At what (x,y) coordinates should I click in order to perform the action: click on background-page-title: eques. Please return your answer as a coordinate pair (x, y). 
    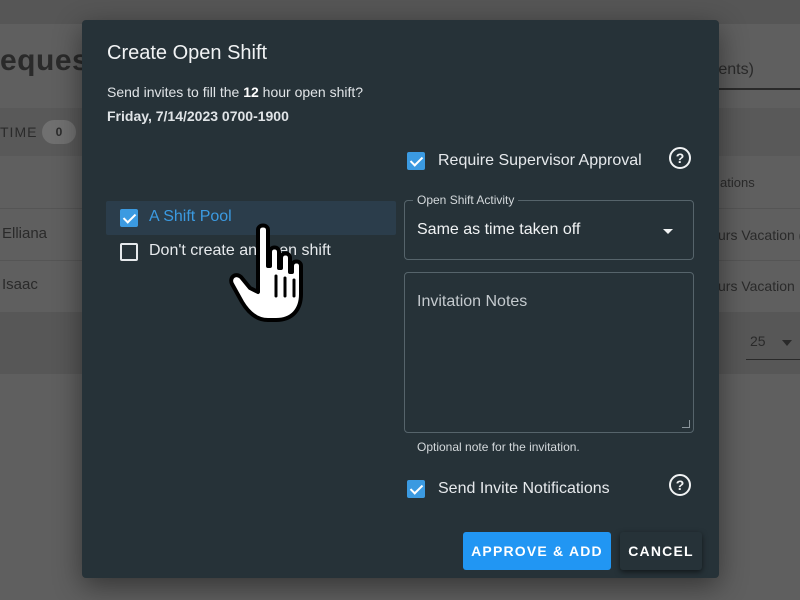
    Looking at the image, I should click on (45, 60).